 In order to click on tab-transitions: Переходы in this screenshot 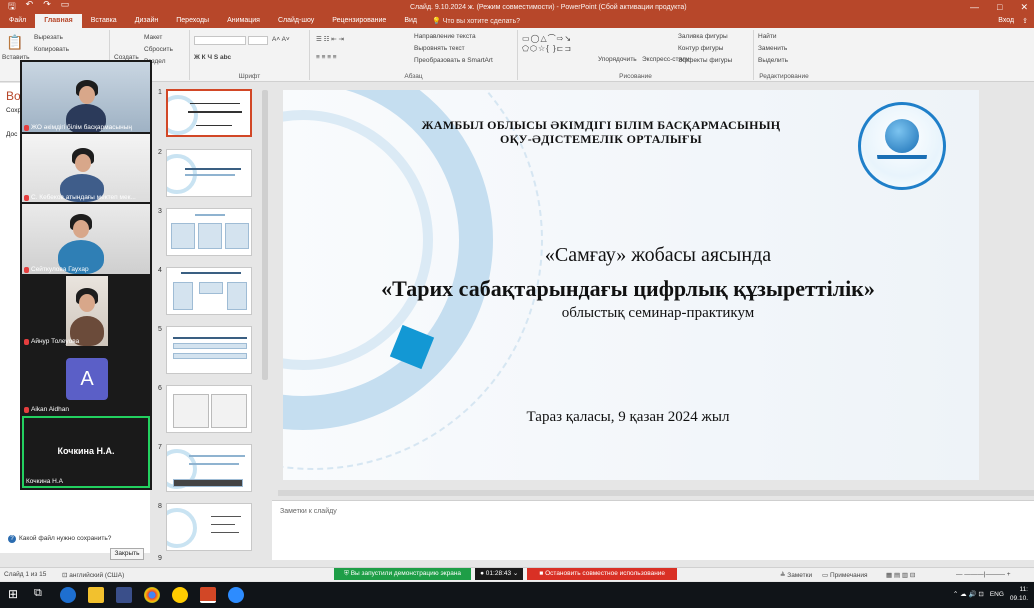, I will do `click(192, 21)`.